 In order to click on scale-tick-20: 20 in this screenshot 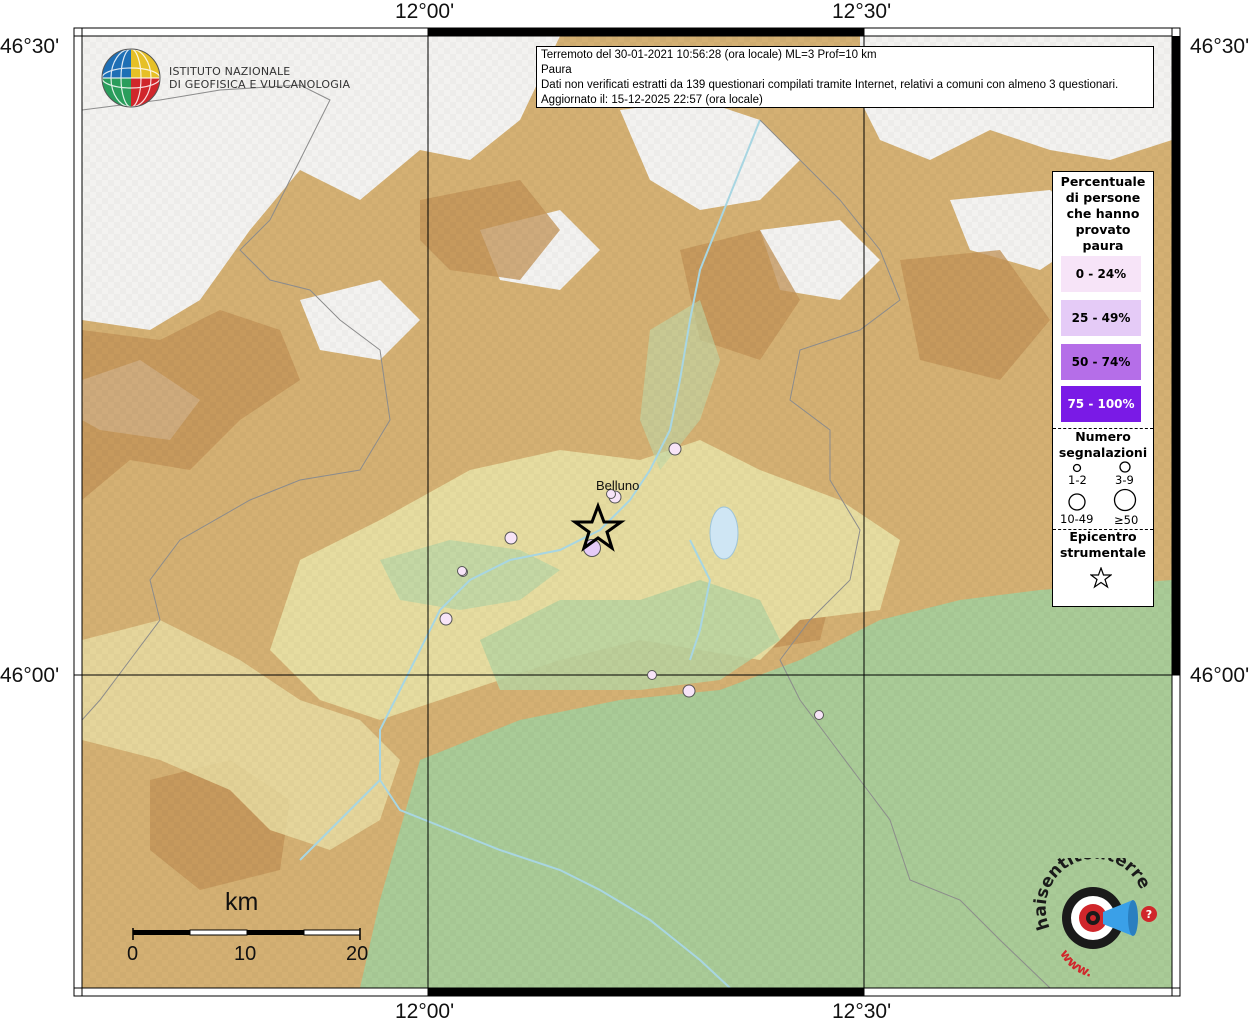, I will do `click(357, 954)`.